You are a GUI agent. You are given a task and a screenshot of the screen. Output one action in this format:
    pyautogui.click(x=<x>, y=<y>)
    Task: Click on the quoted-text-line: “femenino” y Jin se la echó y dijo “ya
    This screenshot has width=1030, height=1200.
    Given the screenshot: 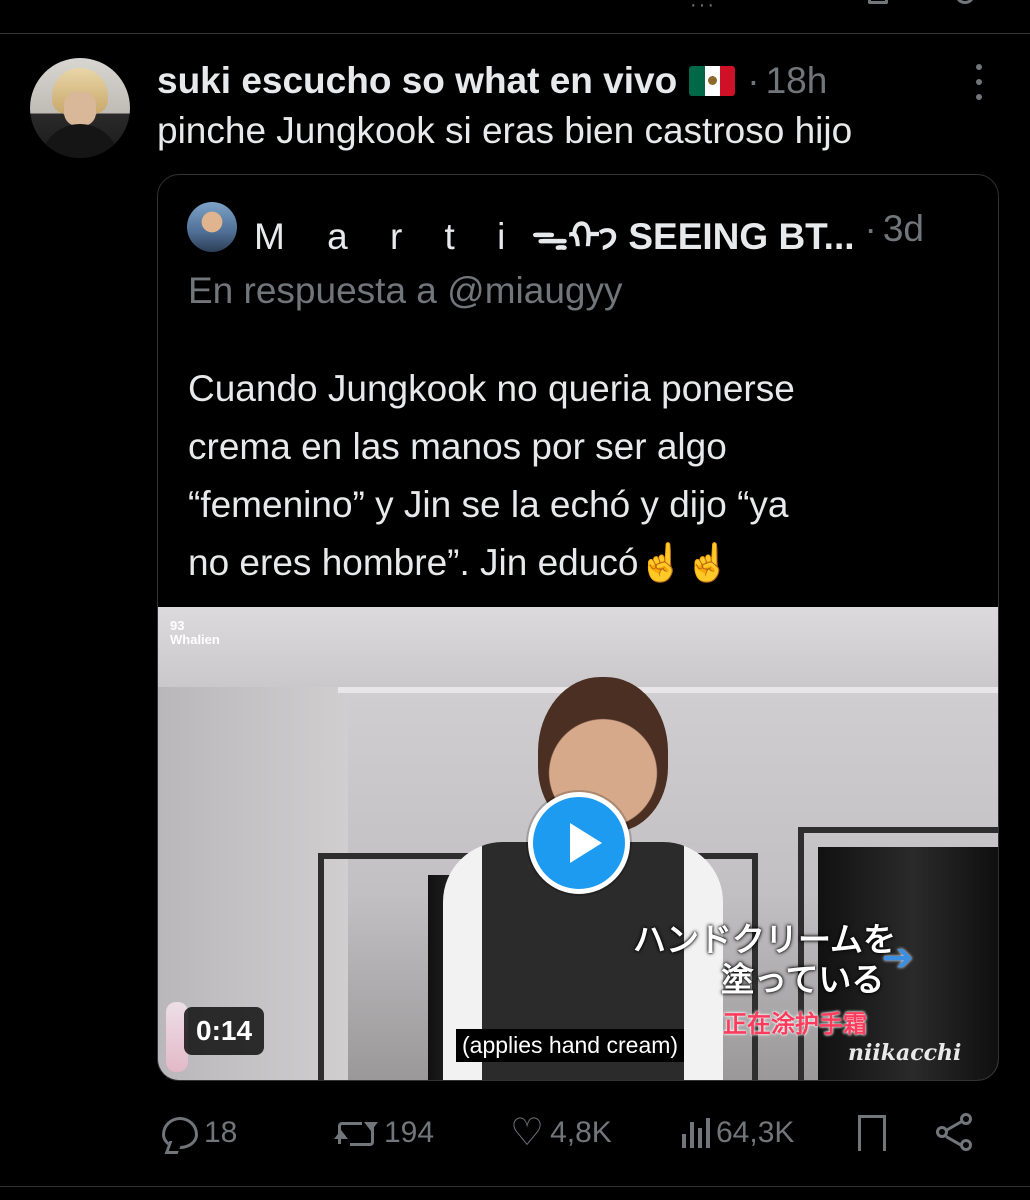 What is the action you would take?
    pyautogui.click(x=488, y=504)
    